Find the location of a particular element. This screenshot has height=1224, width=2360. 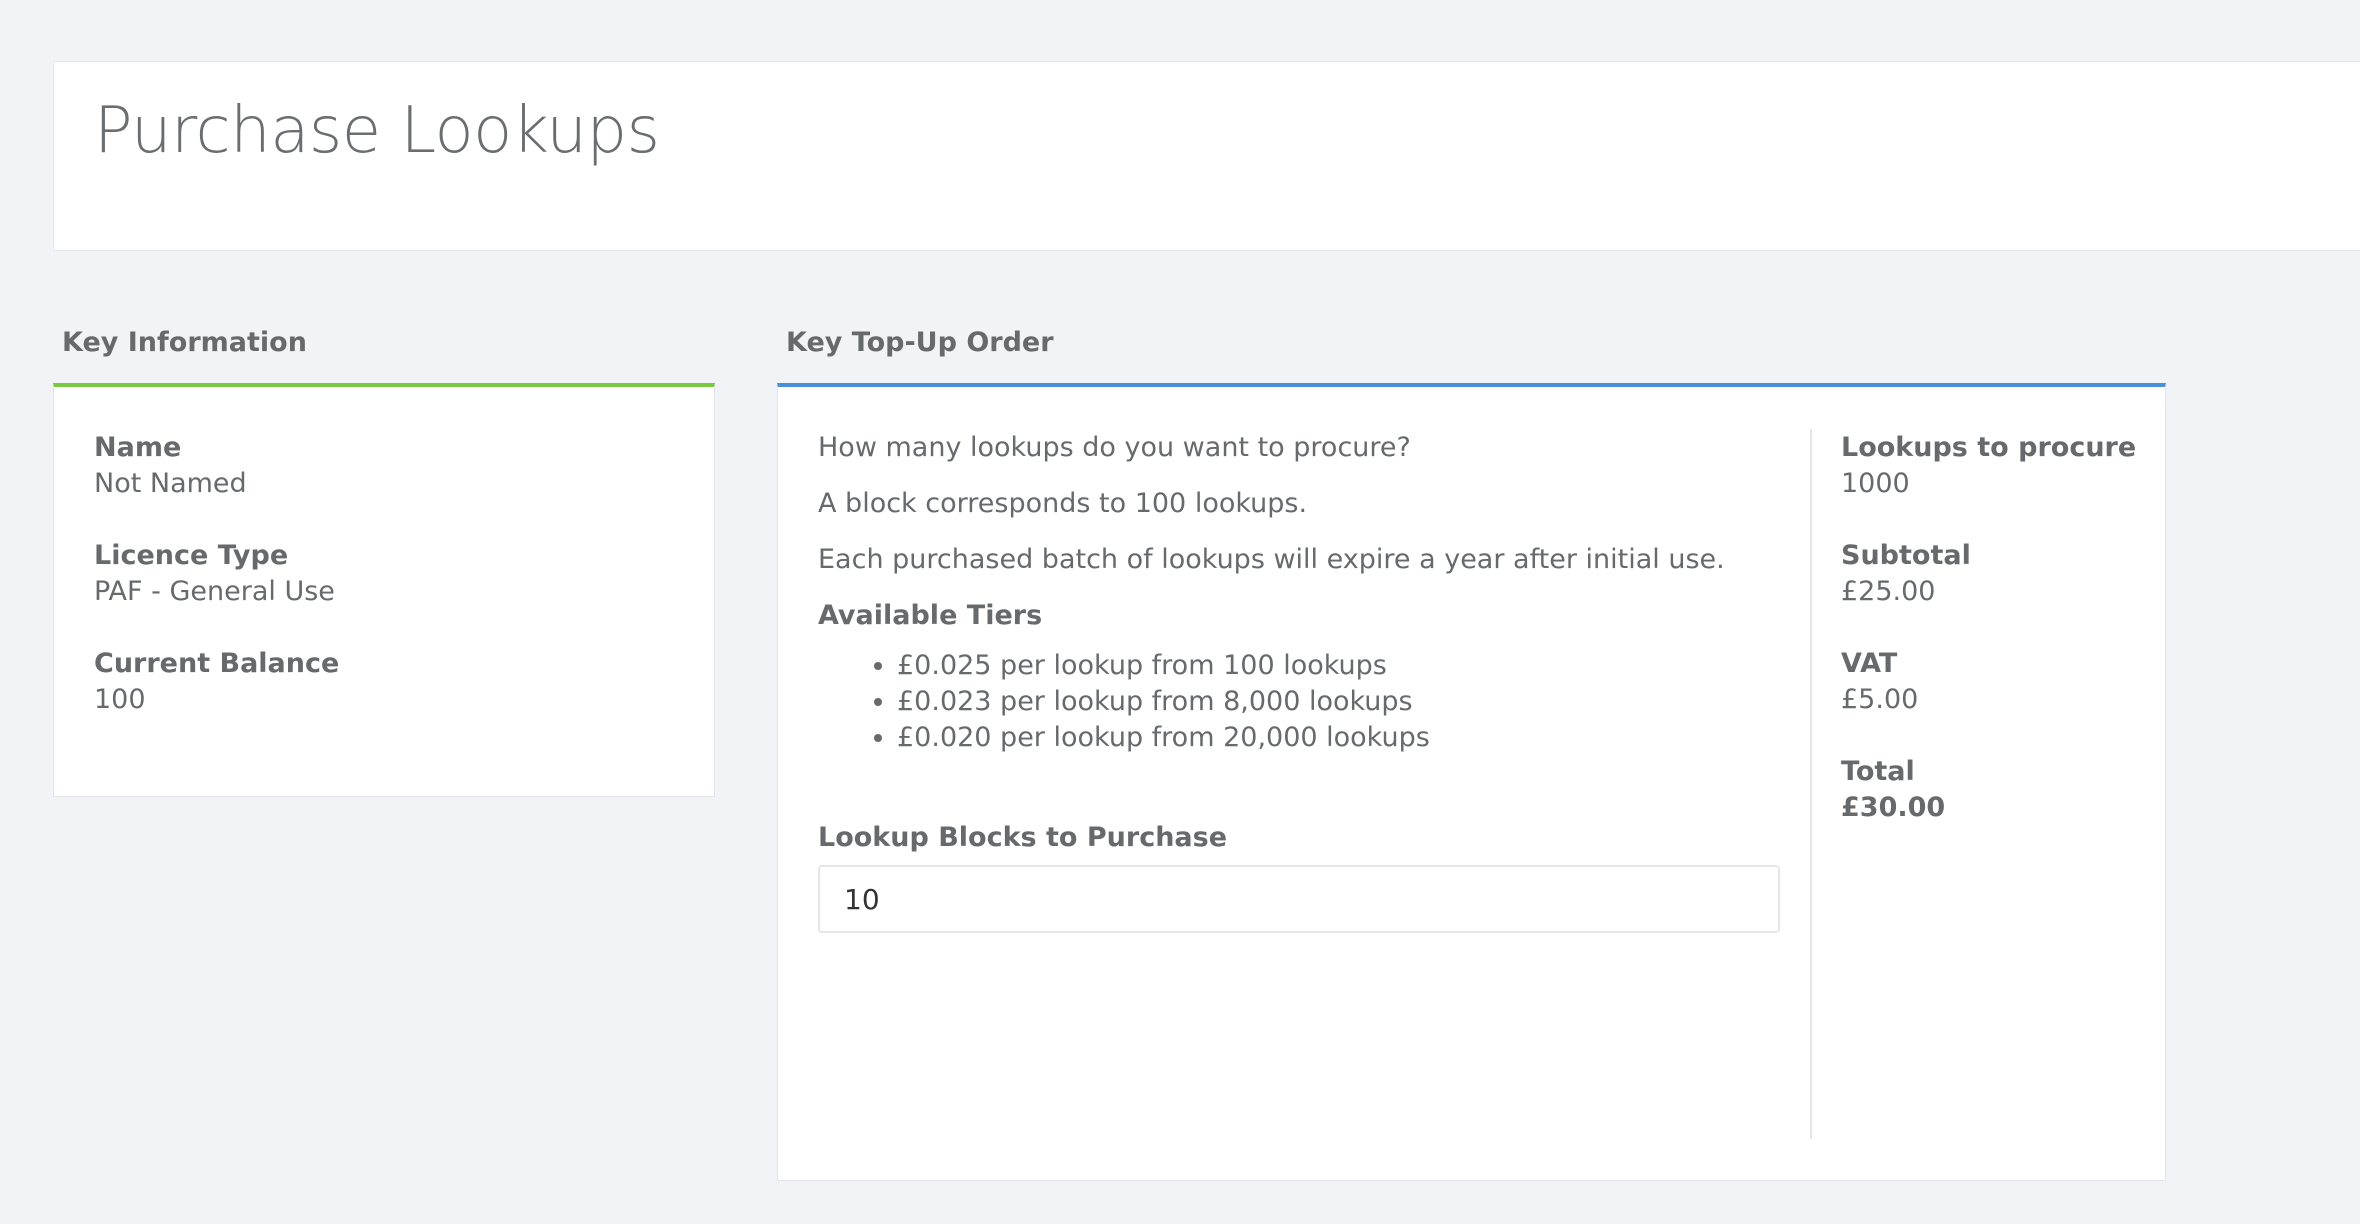

available-tiers-title: Available Tiers is located at coordinates (930, 615).